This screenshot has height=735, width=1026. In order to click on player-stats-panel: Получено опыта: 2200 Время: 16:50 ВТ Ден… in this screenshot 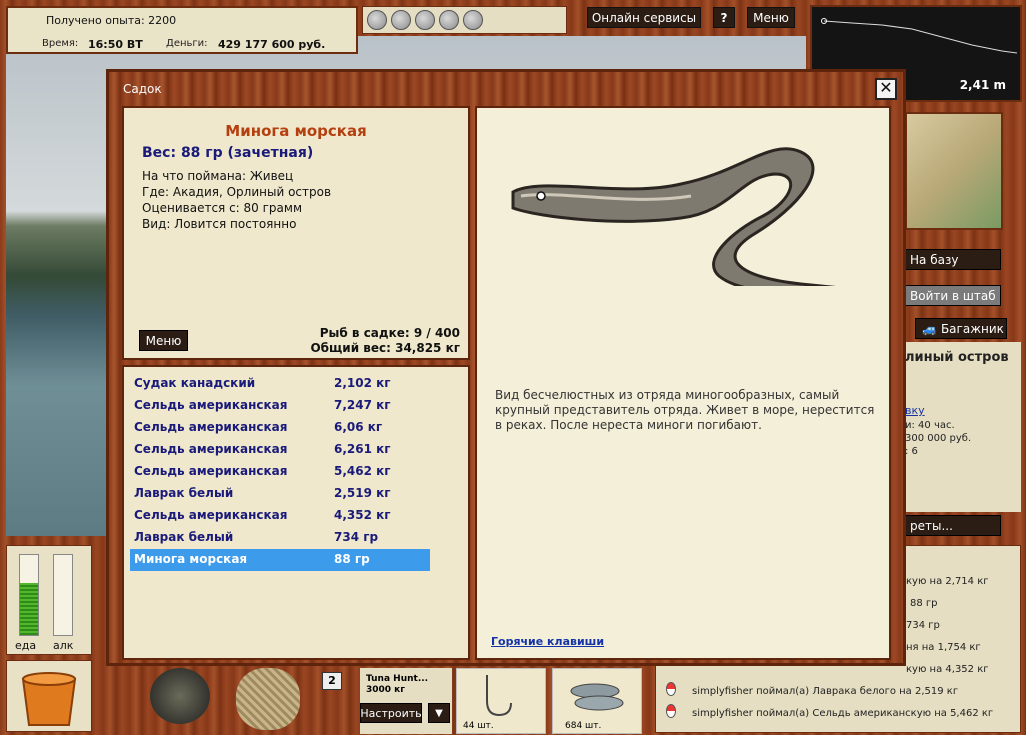, I will do `click(182, 30)`.